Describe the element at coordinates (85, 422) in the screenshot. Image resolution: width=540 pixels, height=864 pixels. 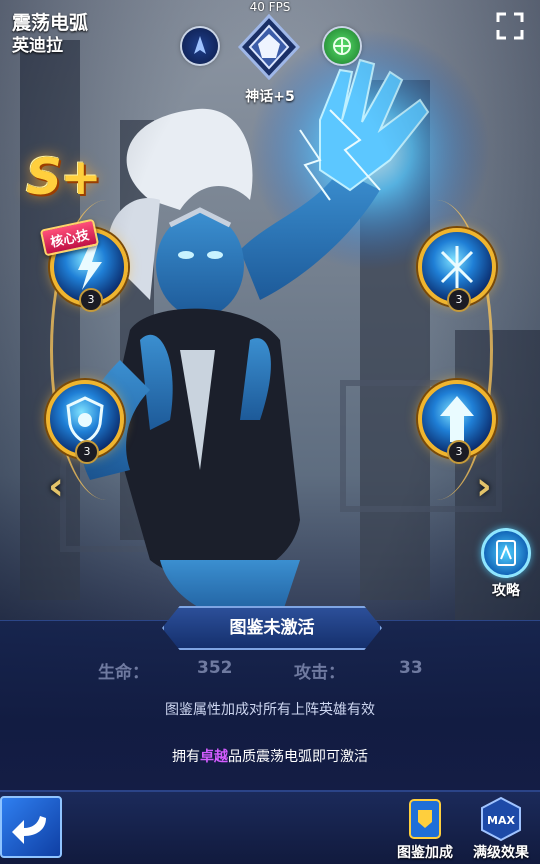
I see `skill-shield: 3` at that location.